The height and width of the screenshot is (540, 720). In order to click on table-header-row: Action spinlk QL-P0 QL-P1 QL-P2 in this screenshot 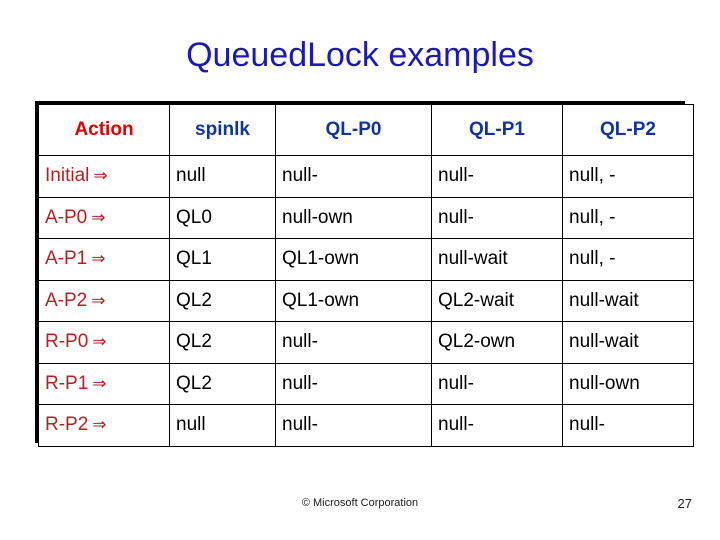, I will do `click(366, 130)`.